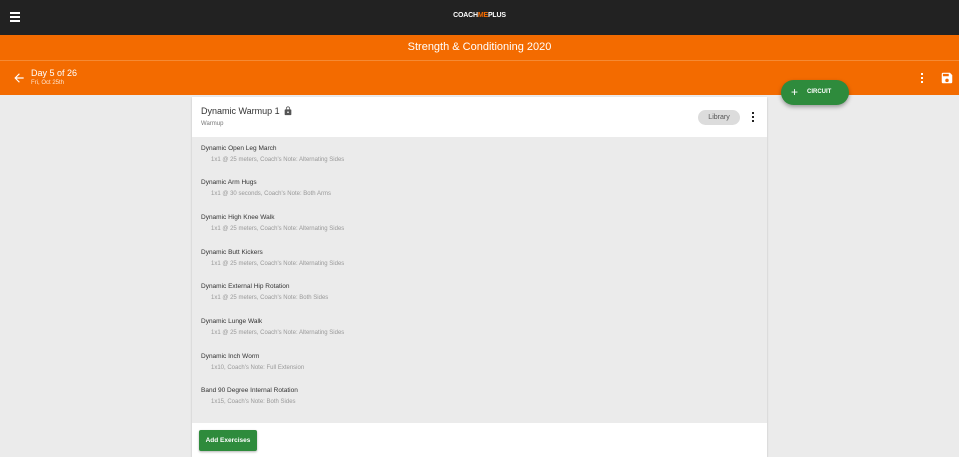 The image size is (959, 457). I want to click on add-circuit-button: + CIRCUIT, so click(815, 92).